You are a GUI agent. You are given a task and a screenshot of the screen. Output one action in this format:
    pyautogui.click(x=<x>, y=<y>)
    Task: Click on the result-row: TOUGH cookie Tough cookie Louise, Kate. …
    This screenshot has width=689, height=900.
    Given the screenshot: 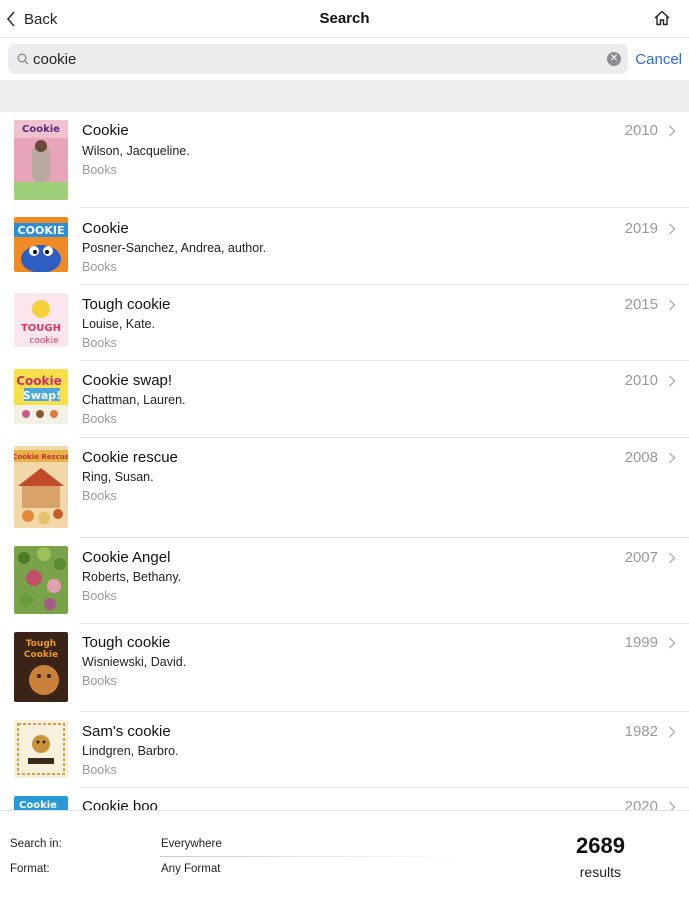 What is the action you would take?
    pyautogui.click(x=344, y=323)
    